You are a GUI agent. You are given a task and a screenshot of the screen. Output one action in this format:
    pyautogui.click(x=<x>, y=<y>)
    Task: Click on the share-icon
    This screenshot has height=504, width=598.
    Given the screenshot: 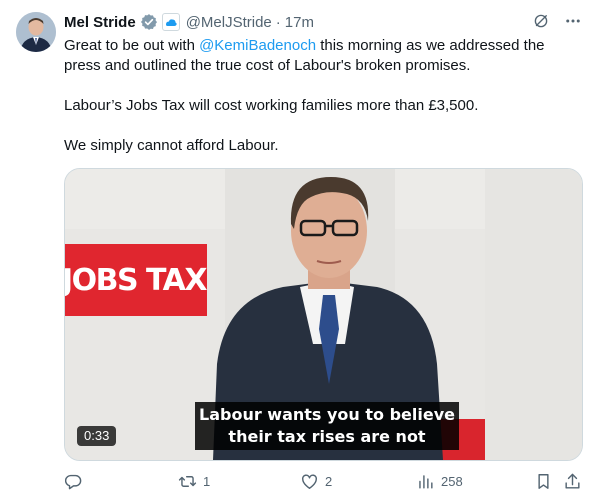 What is the action you would take?
    pyautogui.click(x=572, y=481)
    